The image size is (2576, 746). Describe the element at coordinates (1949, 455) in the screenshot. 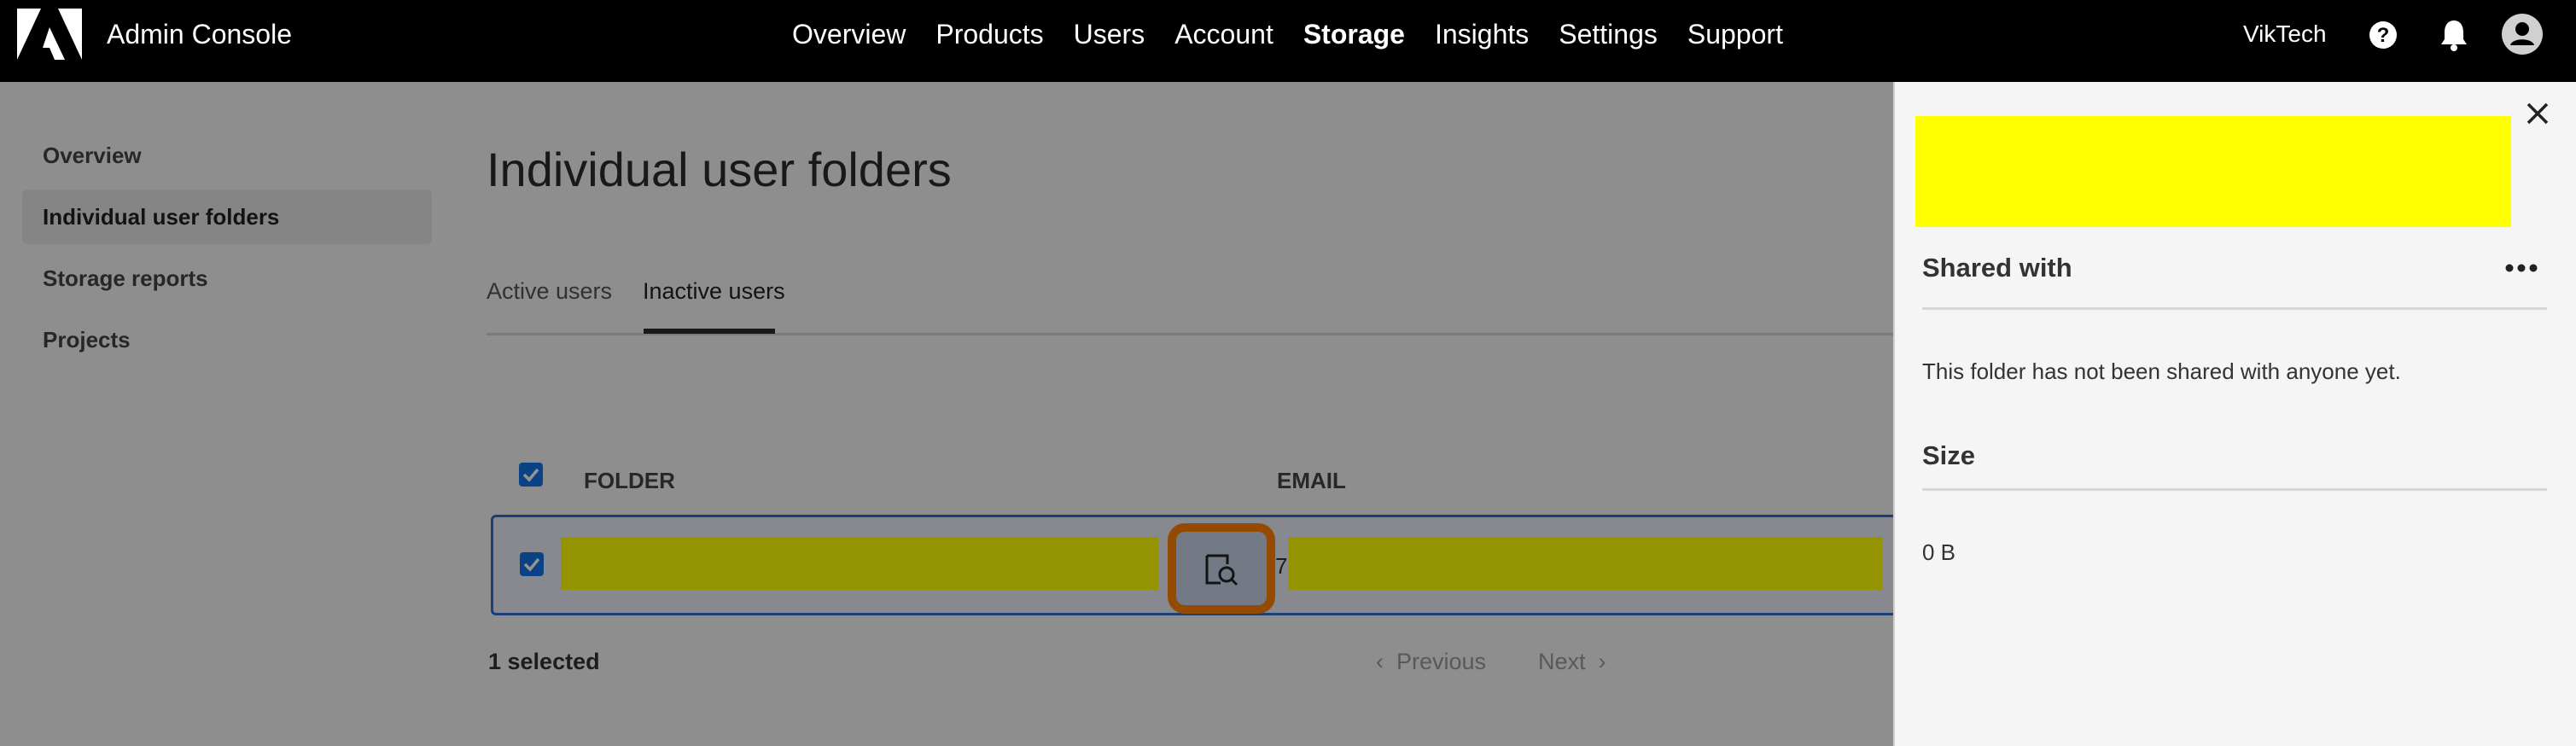

I see `size-heading: Size` at that location.